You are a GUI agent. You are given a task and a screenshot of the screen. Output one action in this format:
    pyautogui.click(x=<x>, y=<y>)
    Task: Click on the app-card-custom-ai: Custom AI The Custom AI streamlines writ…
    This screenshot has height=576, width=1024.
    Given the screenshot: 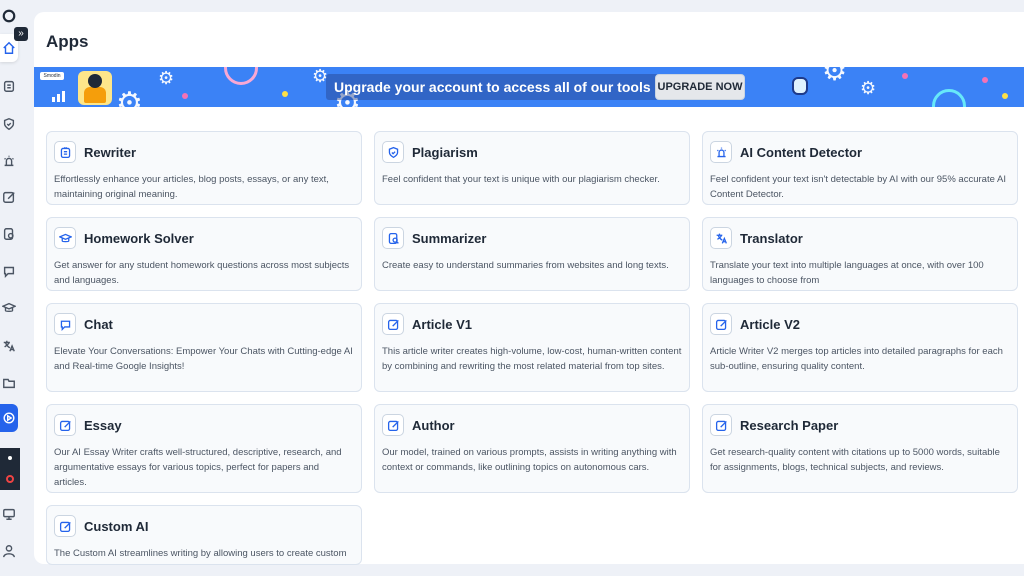 What is the action you would take?
    pyautogui.click(x=204, y=535)
    